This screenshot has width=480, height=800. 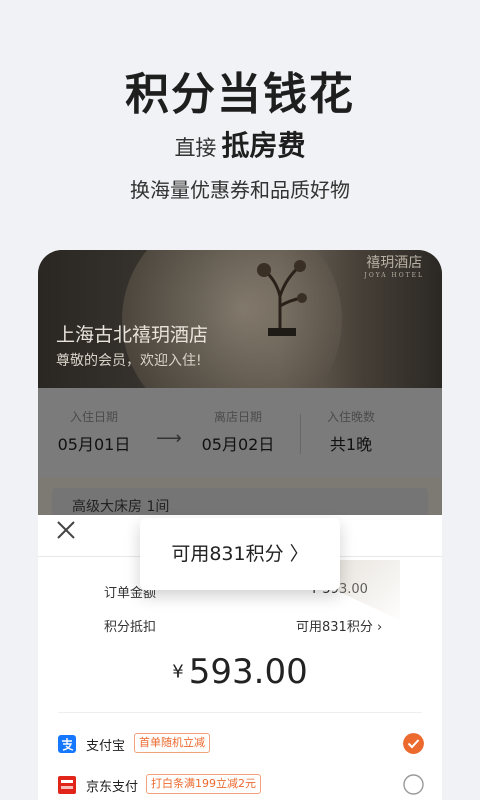 I want to click on checkout-label: 离店日期, so click(x=237, y=417).